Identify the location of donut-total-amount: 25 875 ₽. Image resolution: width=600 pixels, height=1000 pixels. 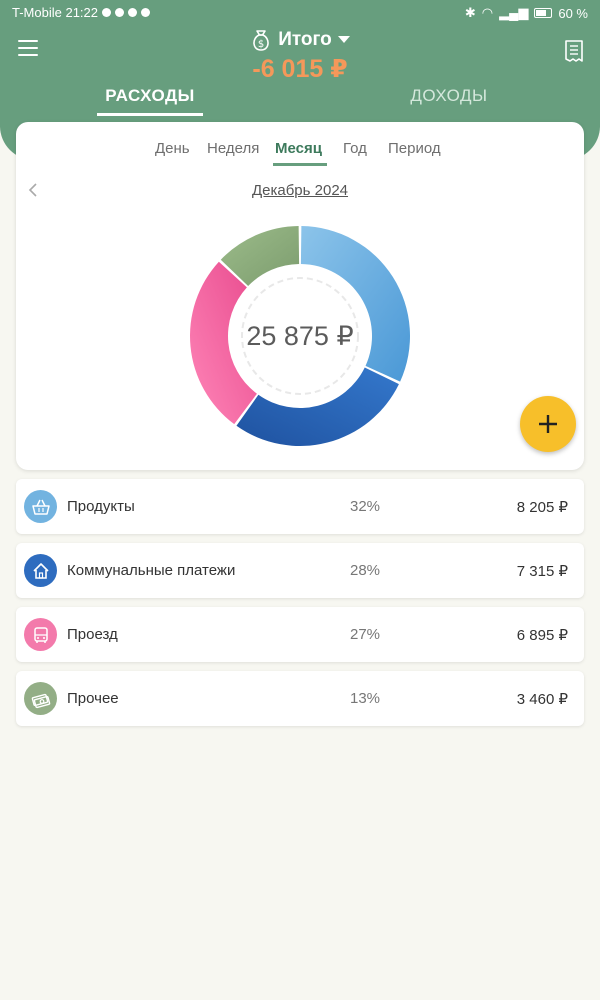
(300, 335).